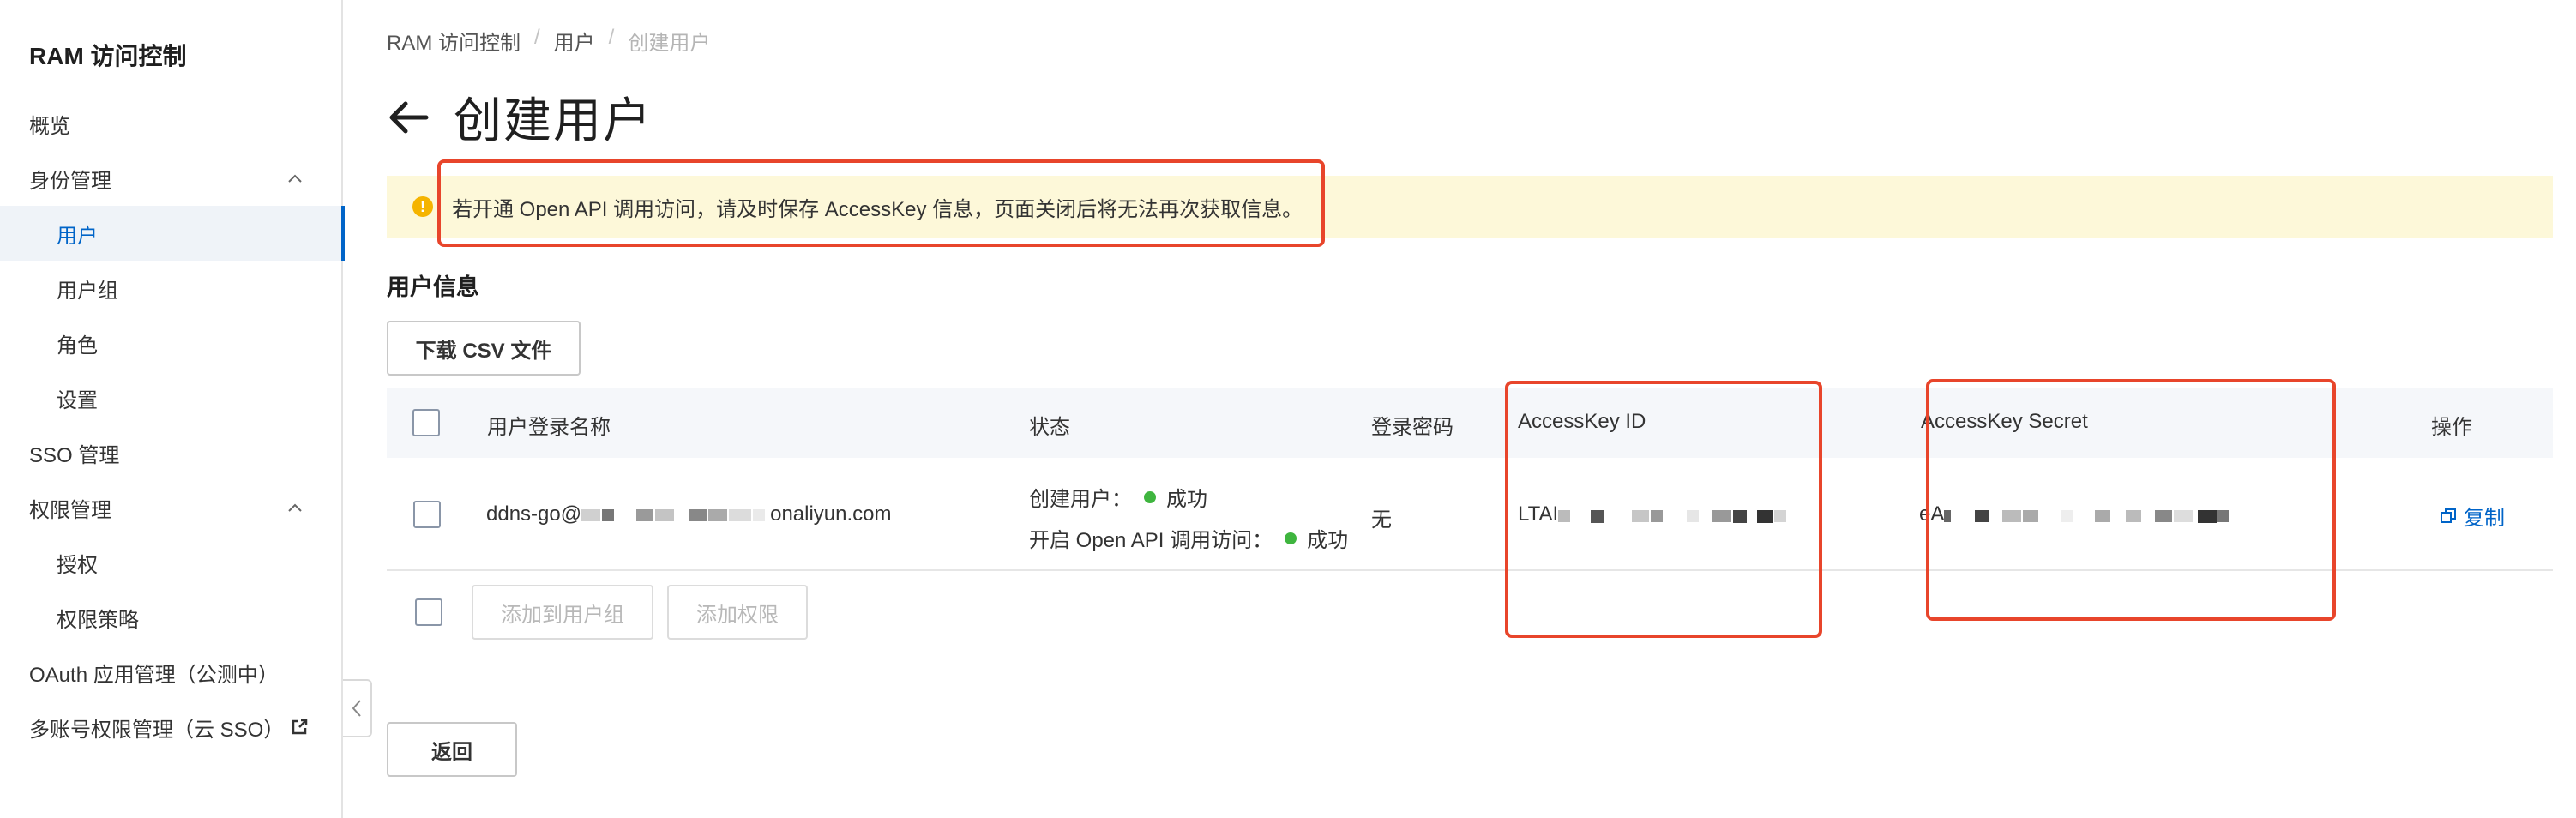 The width and height of the screenshot is (2576, 818). Describe the element at coordinates (1582, 421) in the screenshot. I see `column-header-accesskey-id: AccessKey ID` at that location.